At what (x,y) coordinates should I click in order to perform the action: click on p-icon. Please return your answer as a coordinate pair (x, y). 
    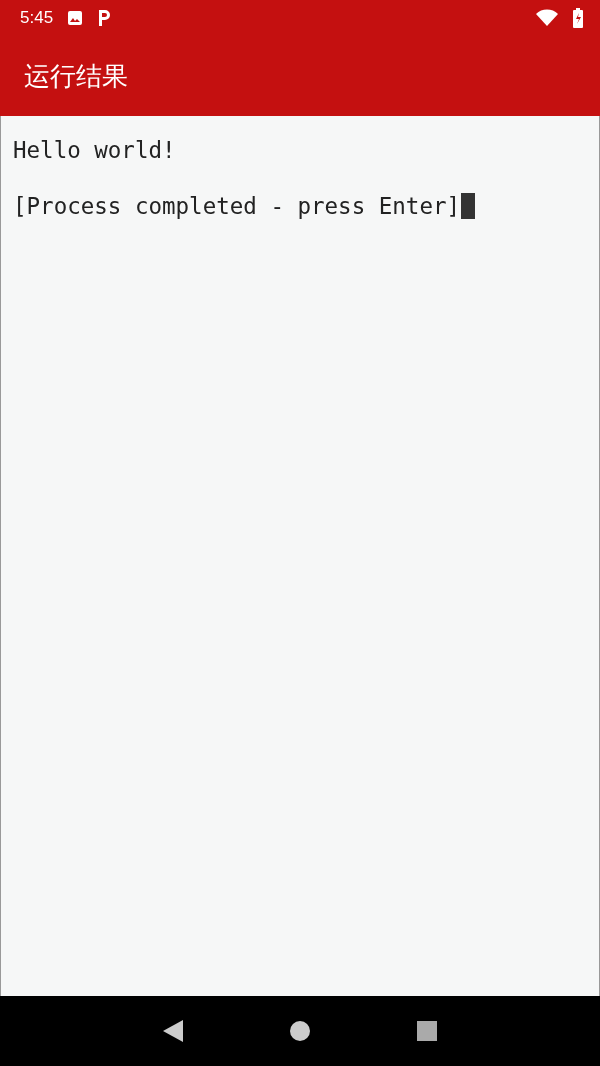
    Looking at the image, I should click on (104, 18).